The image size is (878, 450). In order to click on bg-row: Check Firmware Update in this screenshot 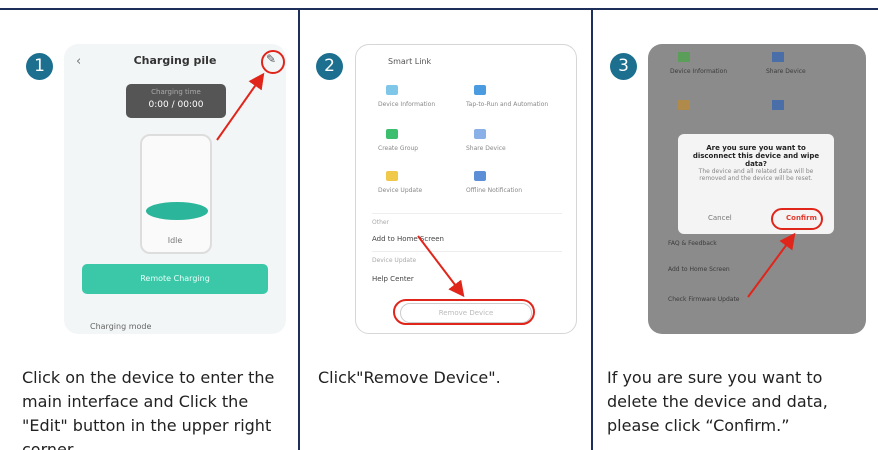, I will do `click(704, 299)`.